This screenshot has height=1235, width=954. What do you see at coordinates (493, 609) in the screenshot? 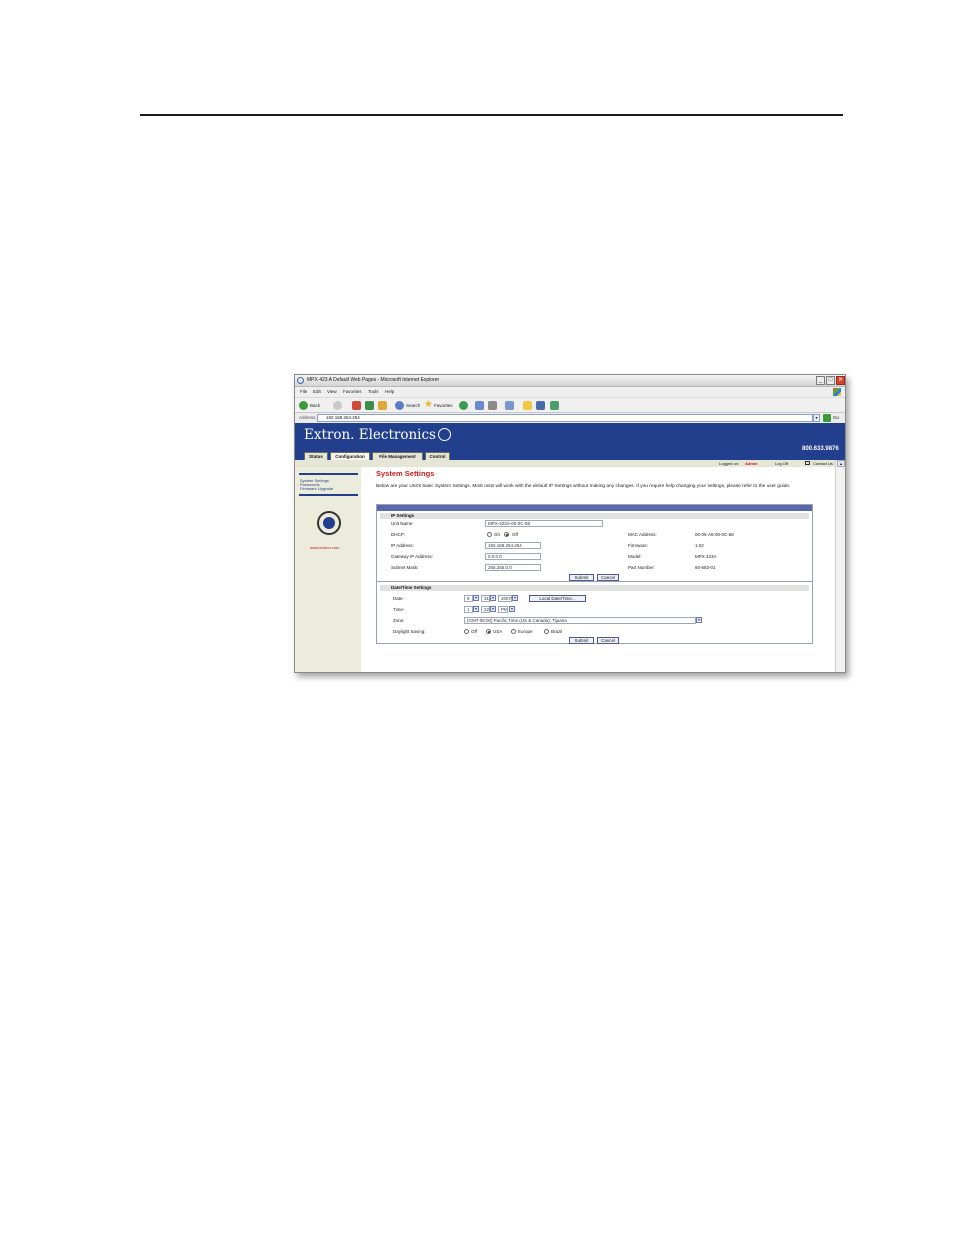
I see `minute-dropdown-icon: ▾` at bounding box center [493, 609].